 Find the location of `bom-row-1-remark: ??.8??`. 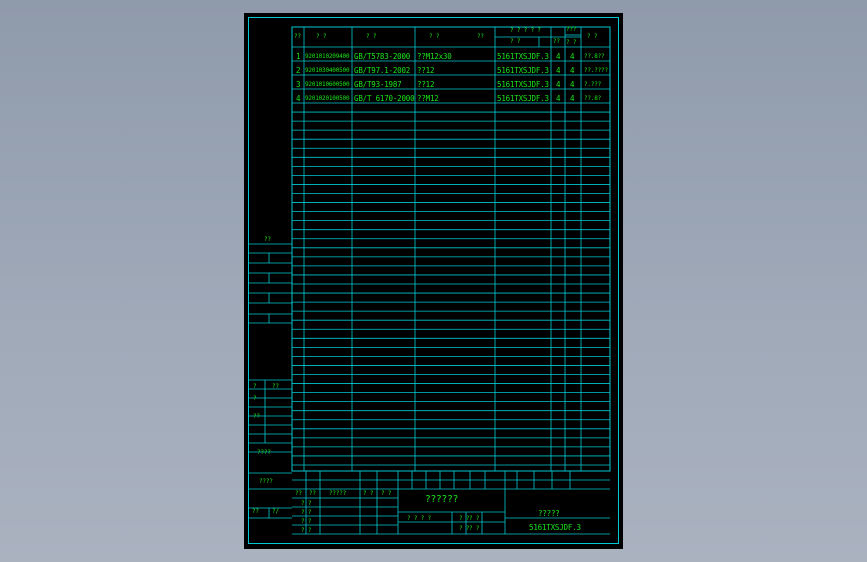

bom-row-1-remark: ??.8?? is located at coordinates (594, 56).